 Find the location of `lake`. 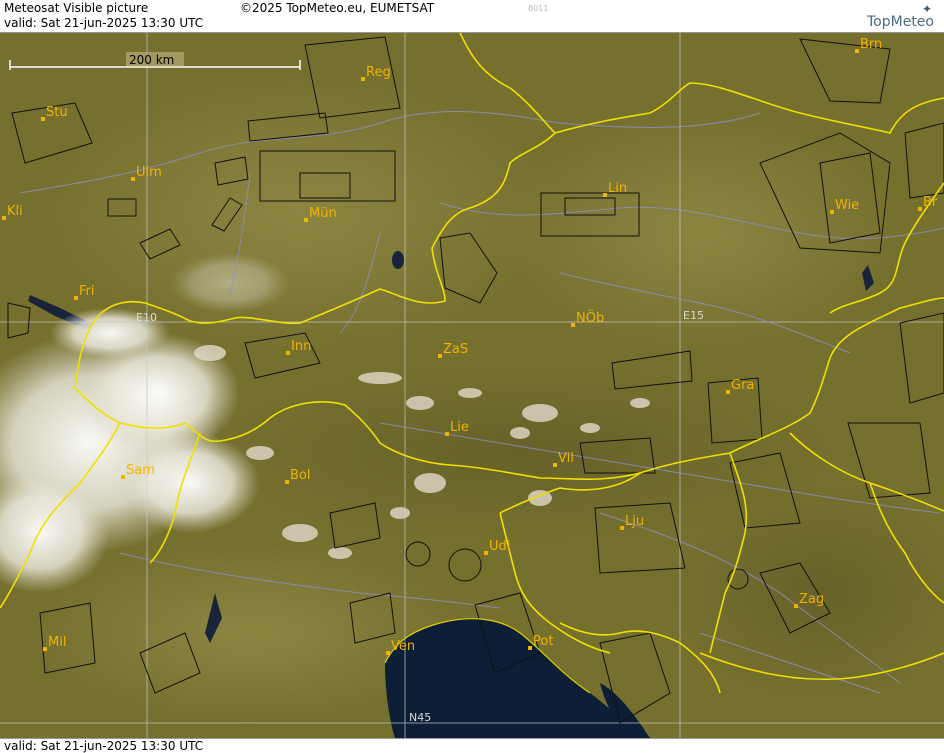

lake is located at coordinates (398, 260).